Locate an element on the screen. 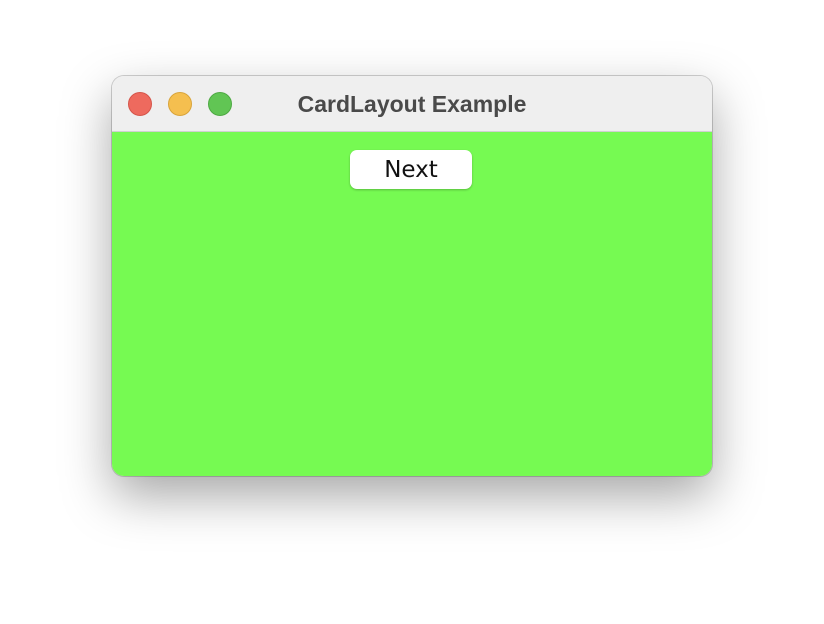  title-bar: CardLayout Example is located at coordinates (412, 104).